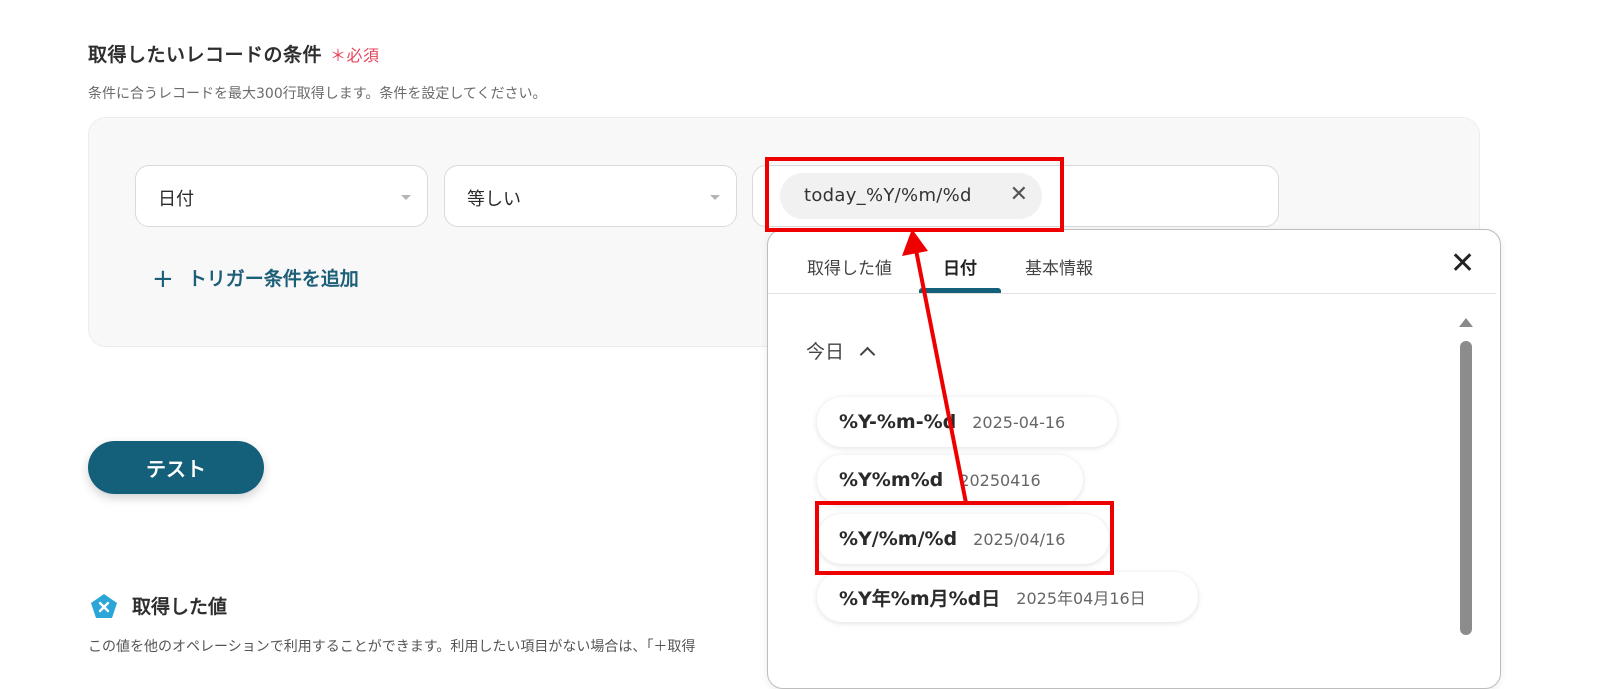  Describe the element at coordinates (960, 266) in the screenshot. I see `tab-date: 日付` at that location.